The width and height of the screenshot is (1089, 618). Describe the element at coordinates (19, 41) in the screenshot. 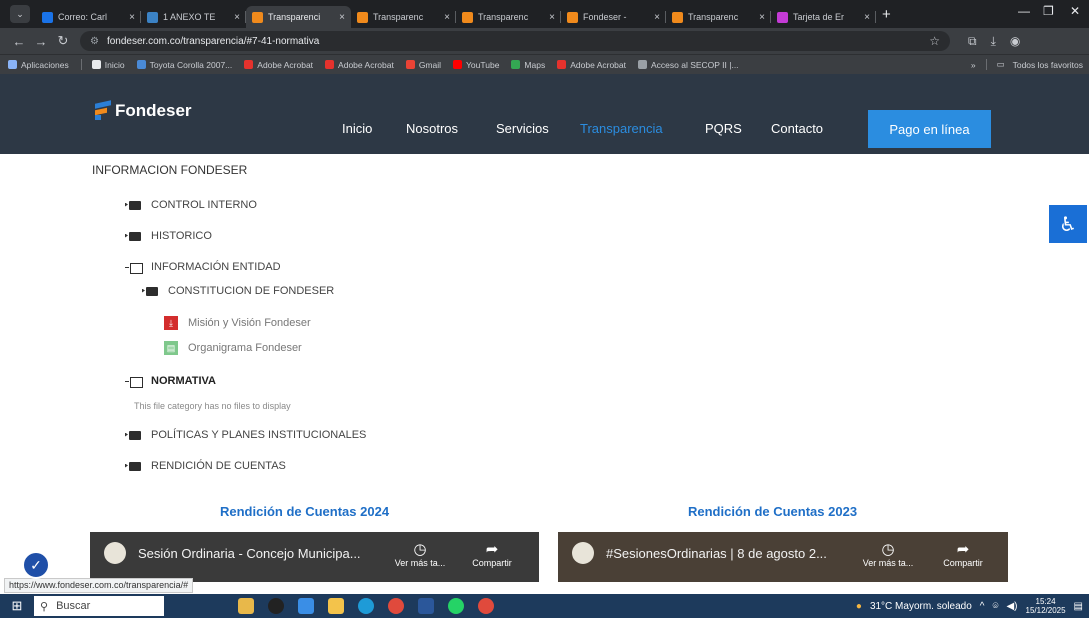

I see `back-icon: ←` at that location.